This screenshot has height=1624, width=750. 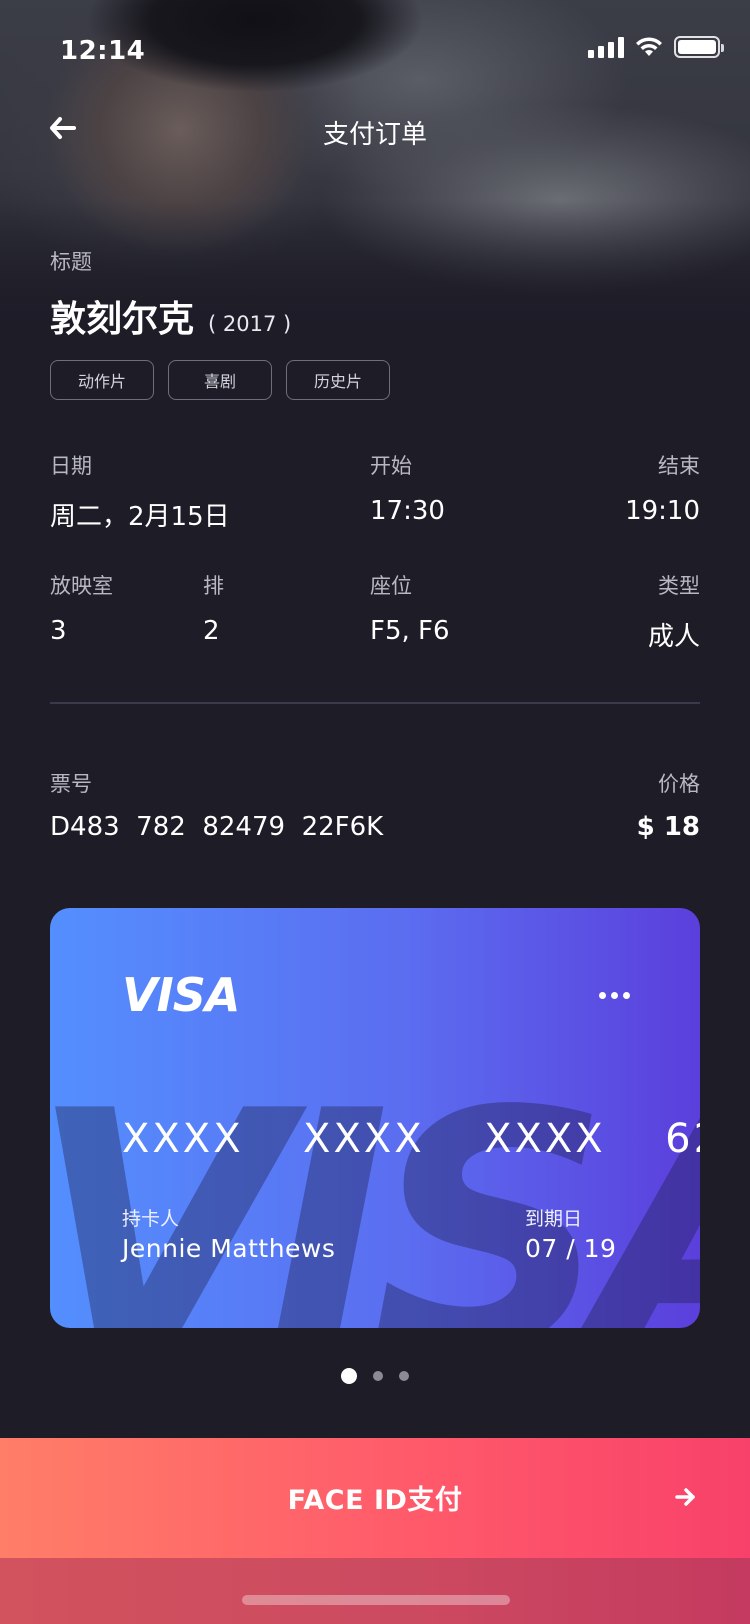 What do you see at coordinates (410, 631) in the screenshot?
I see `seat-value: F5, F6` at bounding box center [410, 631].